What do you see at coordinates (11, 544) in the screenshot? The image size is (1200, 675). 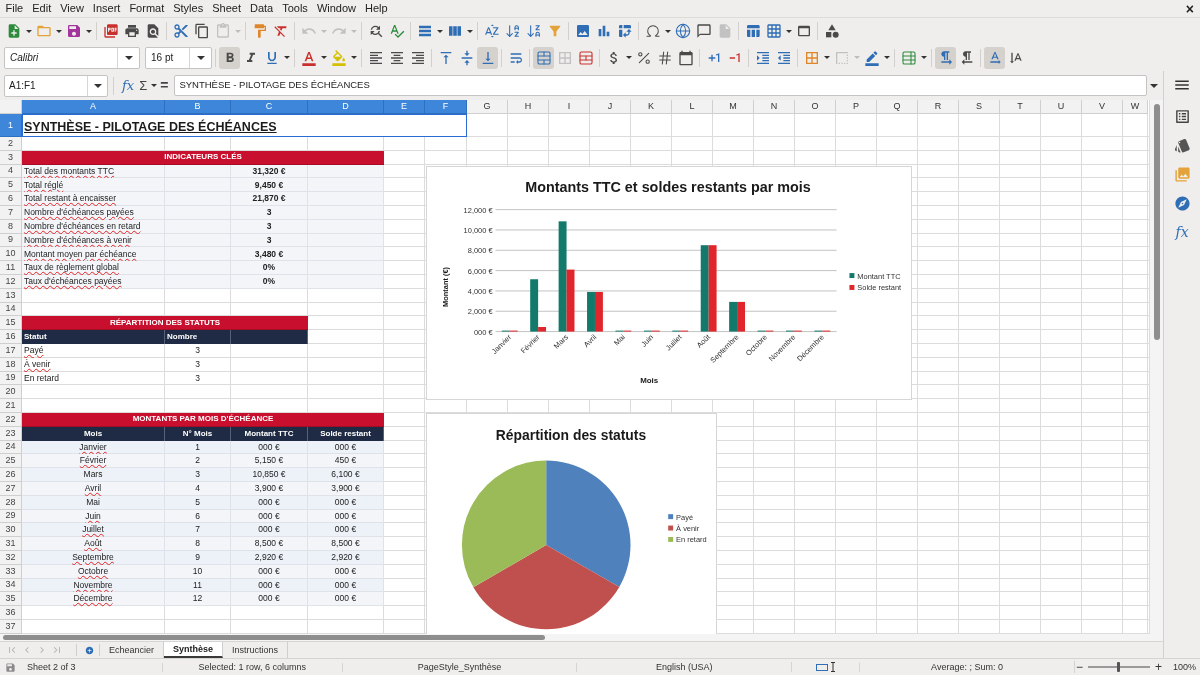 I see `row-header: 31` at bounding box center [11, 544].